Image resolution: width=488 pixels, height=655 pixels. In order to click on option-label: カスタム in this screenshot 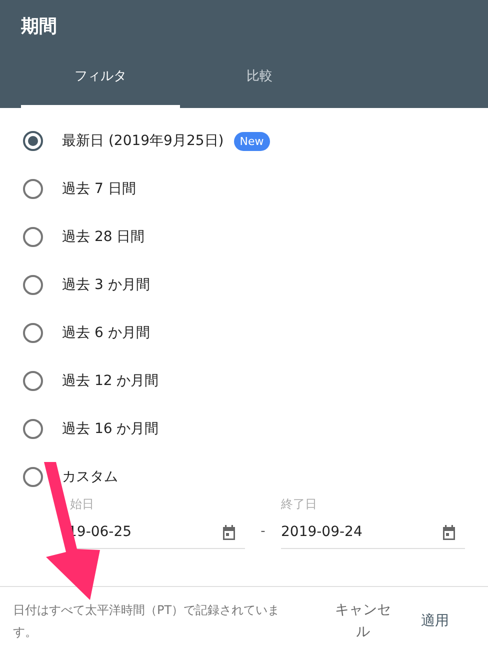, I will do `click(90, 477)`.